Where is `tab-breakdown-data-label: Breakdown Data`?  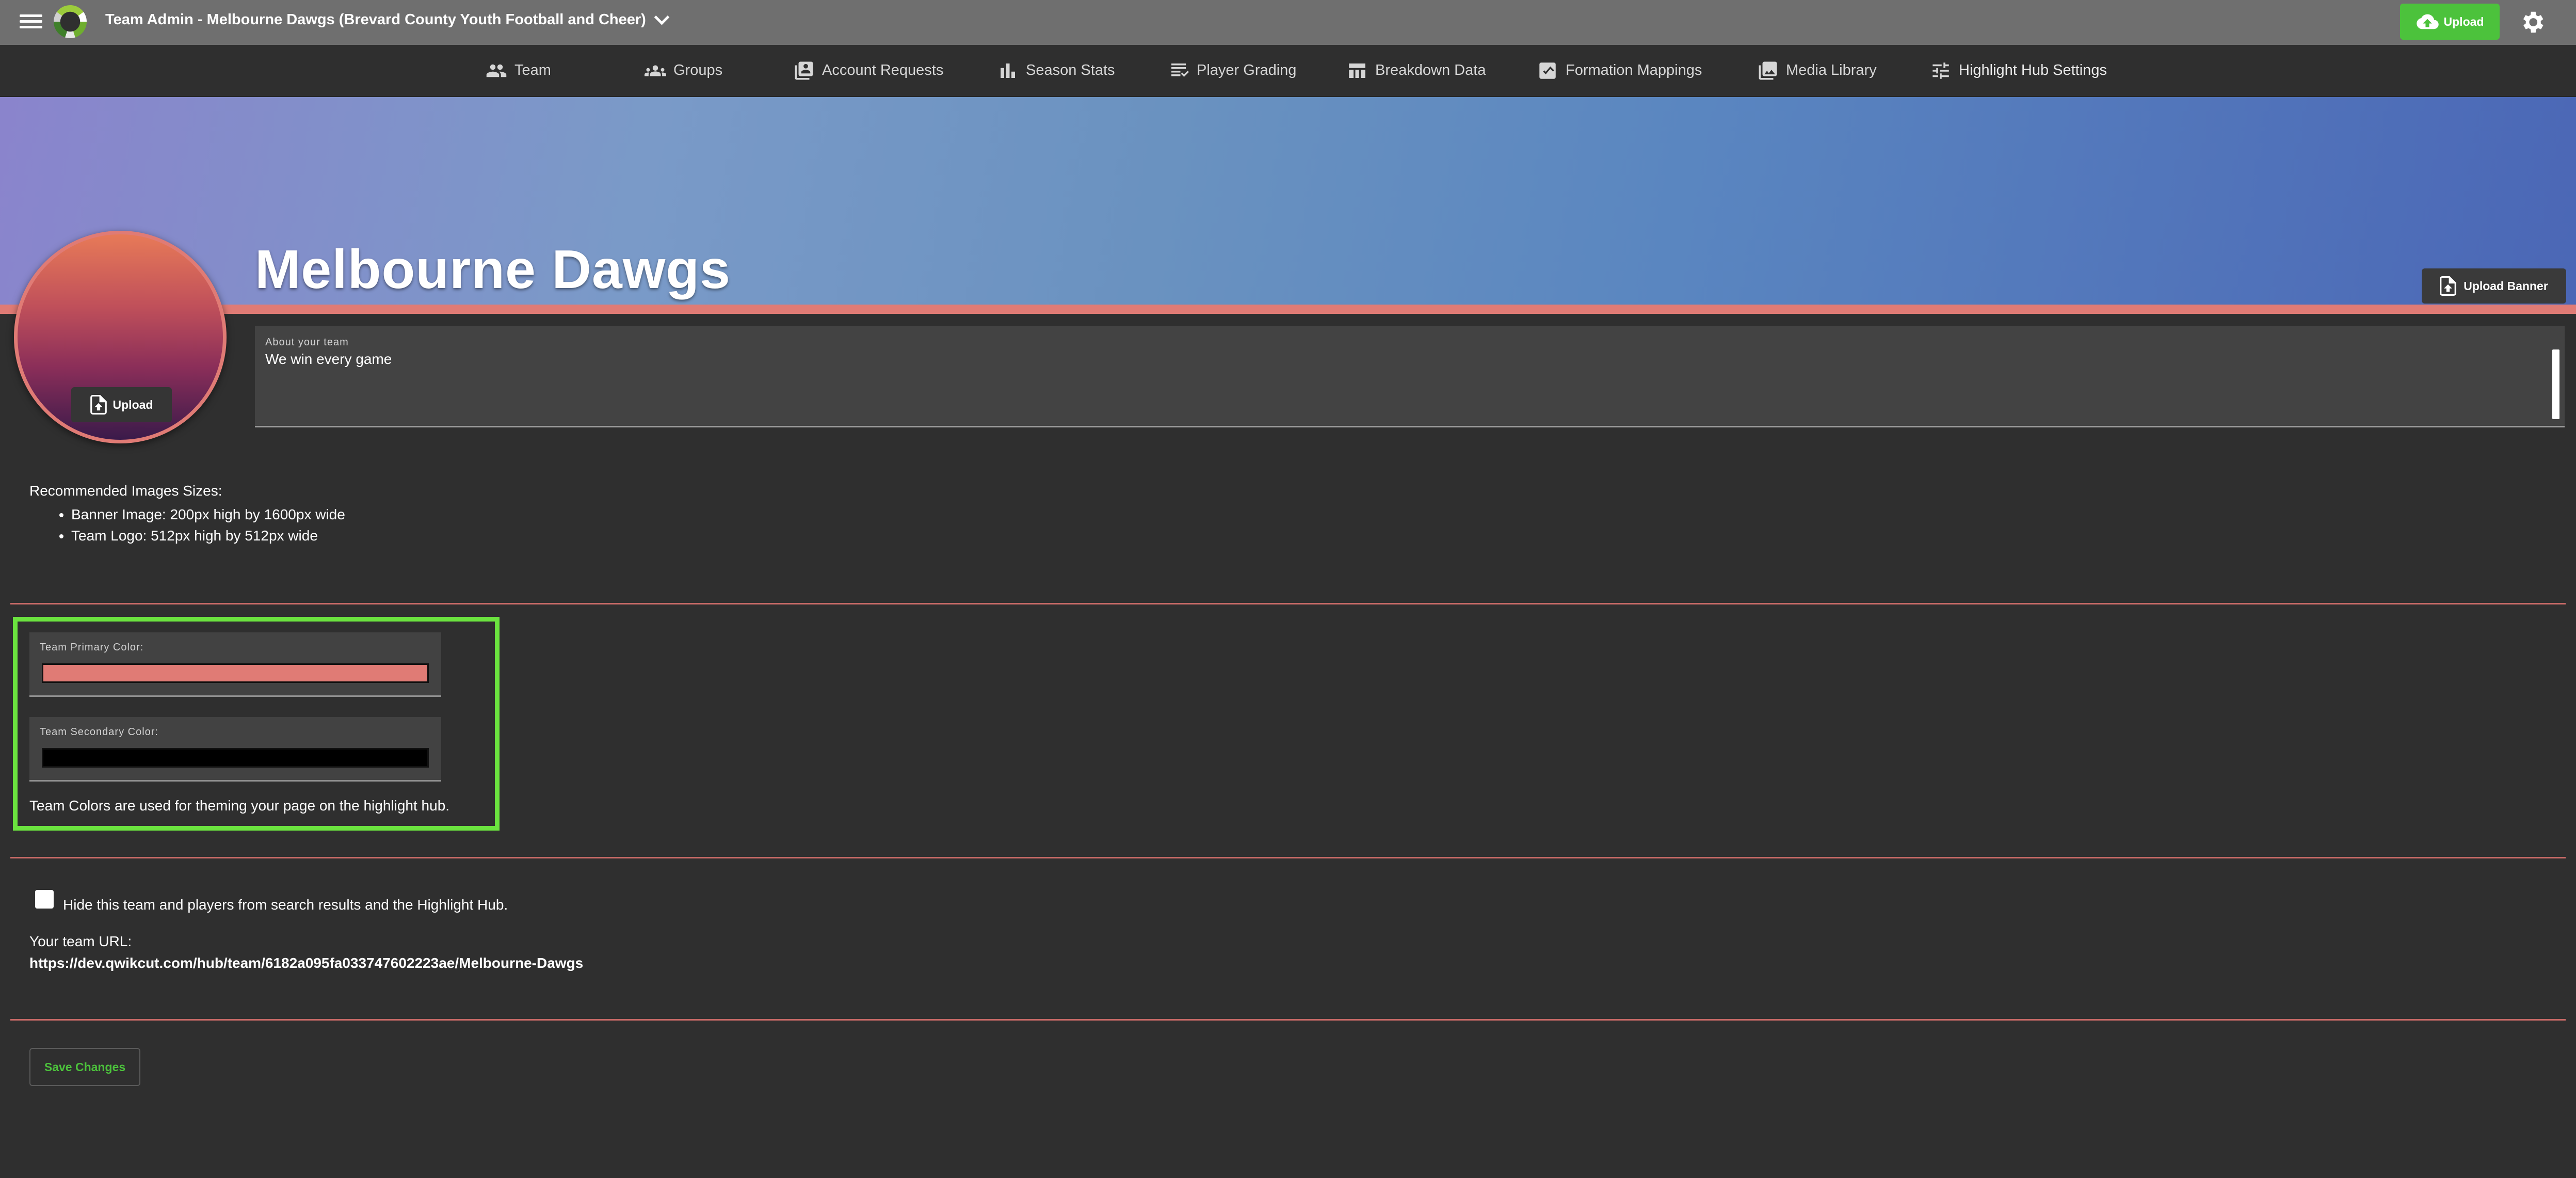 tab-breakdown-data-label: Breakdown Data is located at coordinates (1430, 70).